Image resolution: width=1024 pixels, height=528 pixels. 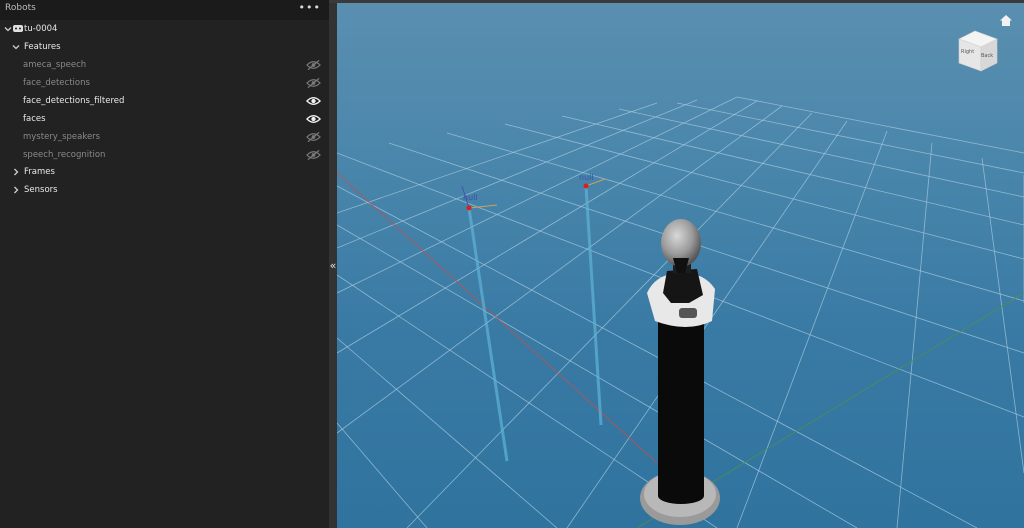 What do you see at coordinates (41, 29) in the screenshot?
I see `robot-name: tu-0004` at bounding box center [41, 29].